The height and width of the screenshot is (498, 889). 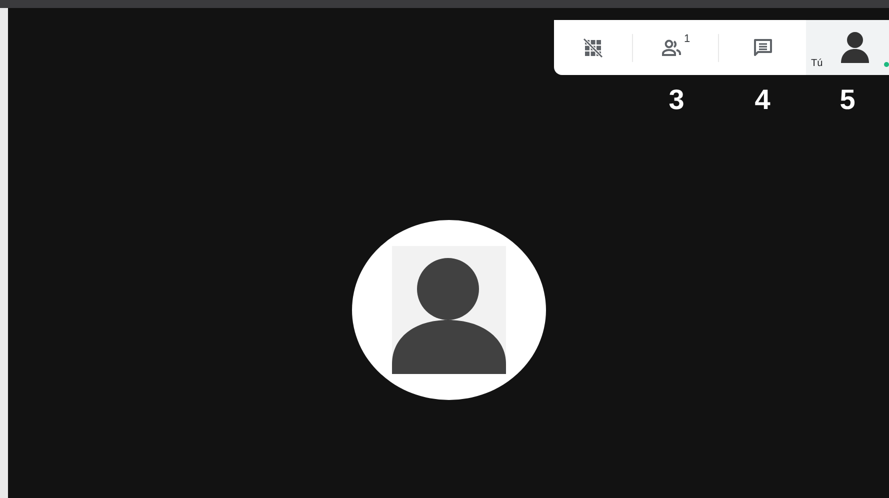 What do you see at coordinates (671, 47) in the screenshot?
I see `people-icon` at bounding box center [671, 47].